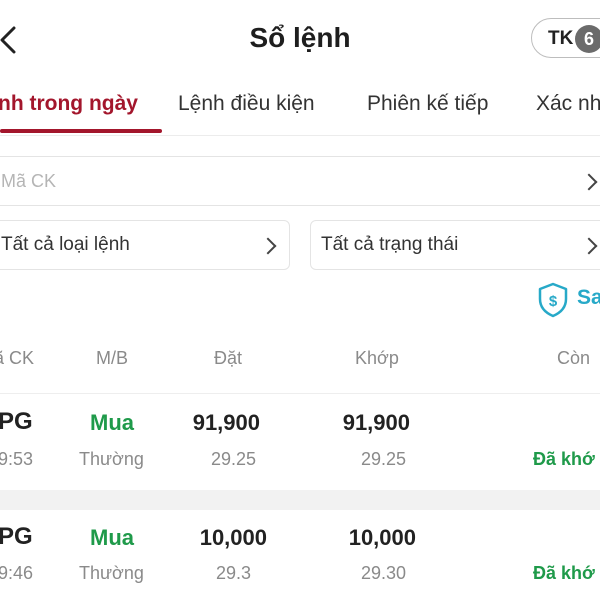 The height and width of the screenshot is (600, 600). I want to click on column-header-match: Khớp, so click(377, 358).